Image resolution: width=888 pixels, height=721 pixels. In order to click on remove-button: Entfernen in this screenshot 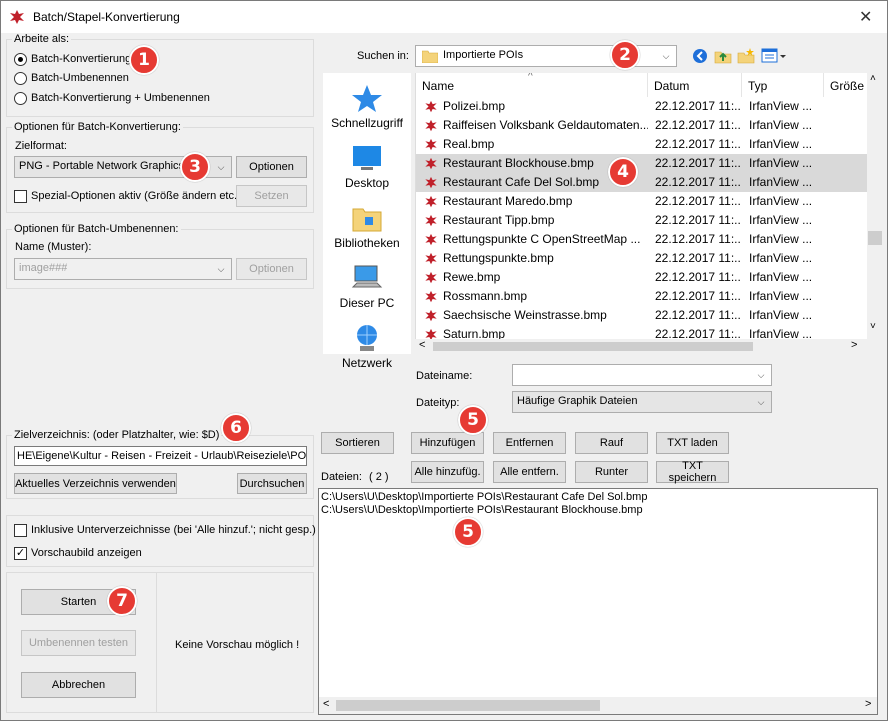, I will do `click(529, 443)`.